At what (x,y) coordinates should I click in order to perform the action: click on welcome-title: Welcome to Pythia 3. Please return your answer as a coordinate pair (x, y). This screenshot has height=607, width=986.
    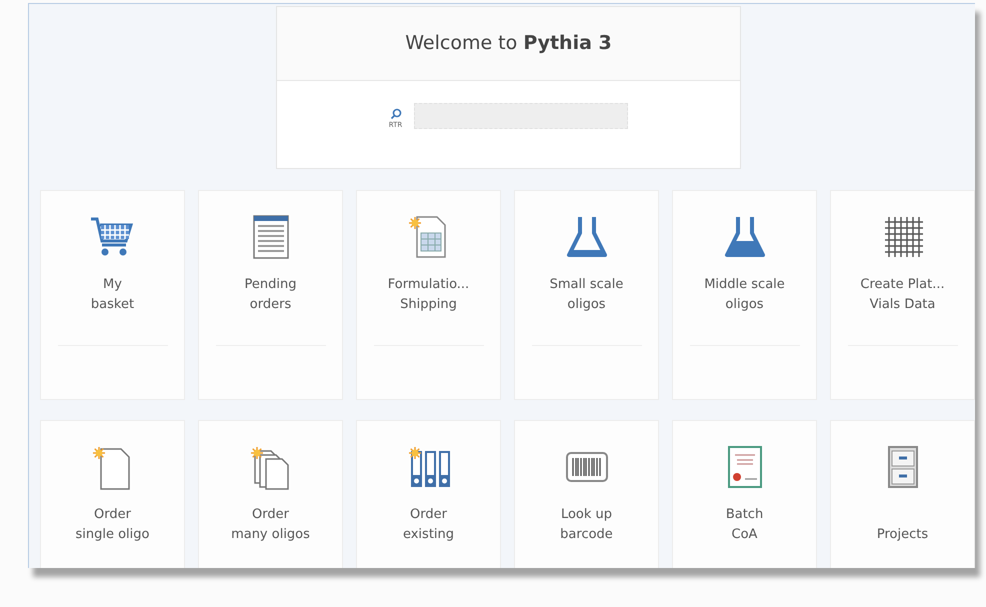
    Looking at the image, I should click on (508, 43).